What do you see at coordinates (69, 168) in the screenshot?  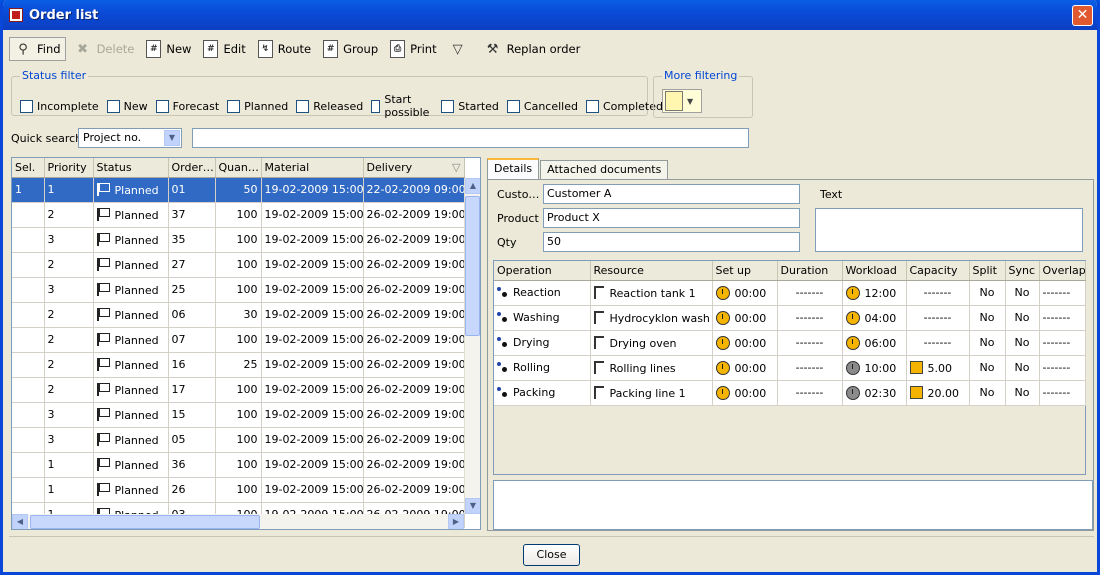 I see `col-priority: Priority` at bounding box center [69, 168].